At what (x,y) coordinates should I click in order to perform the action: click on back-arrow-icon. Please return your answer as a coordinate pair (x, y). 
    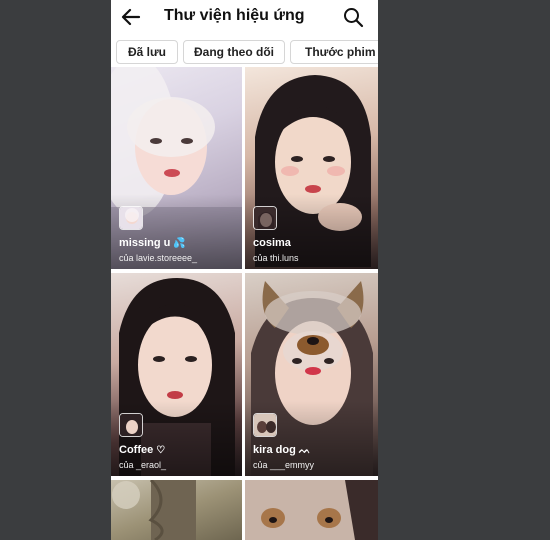
    Looking at the image, I should click on (131, 17).